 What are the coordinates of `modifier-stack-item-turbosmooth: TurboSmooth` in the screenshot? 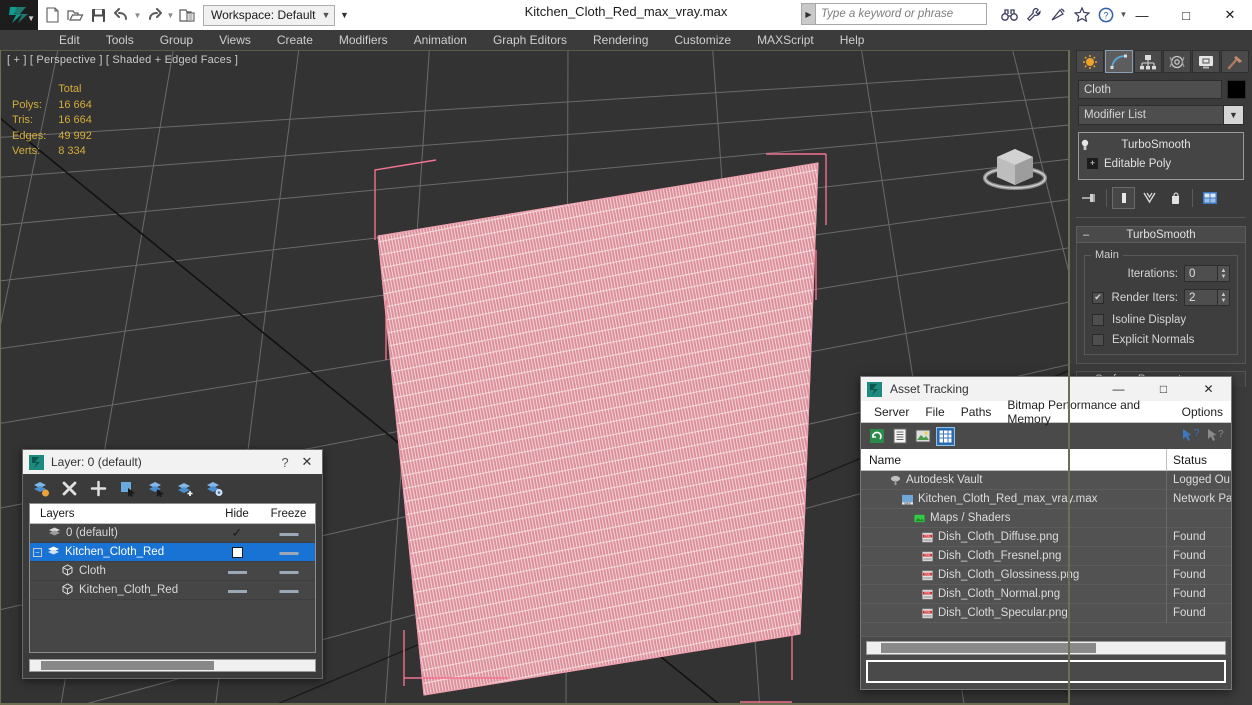 It's located at (1161, 144).